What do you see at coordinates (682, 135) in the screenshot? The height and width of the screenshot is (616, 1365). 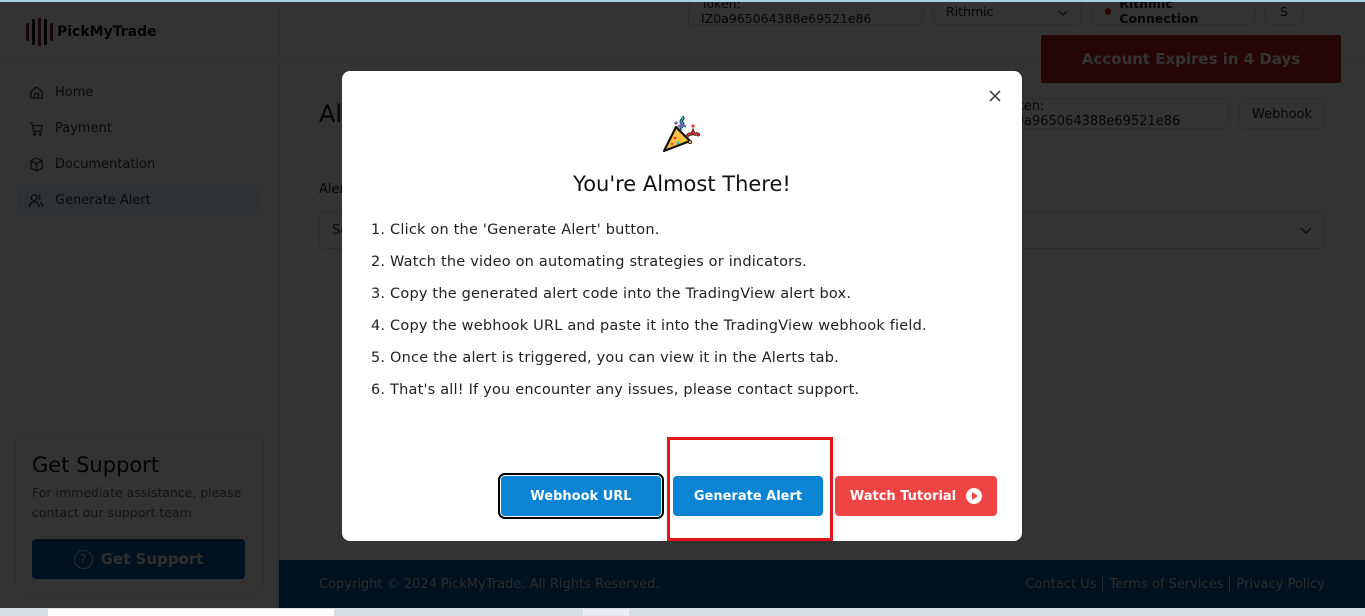 I see `party-popper-icon` at bounding box center [682, 135].